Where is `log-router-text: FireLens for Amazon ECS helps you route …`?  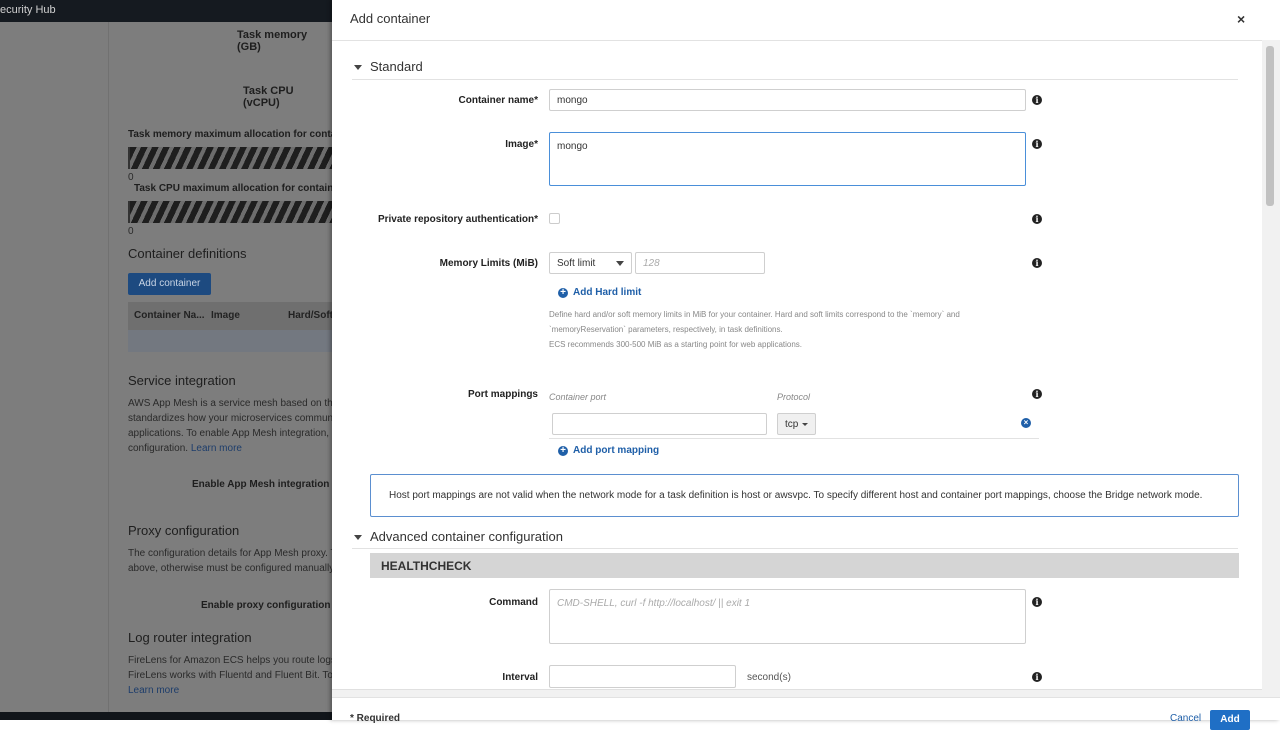
log-router-text: FireLens for Amazon ECS helps you route … is located at coordinates (230, 675).